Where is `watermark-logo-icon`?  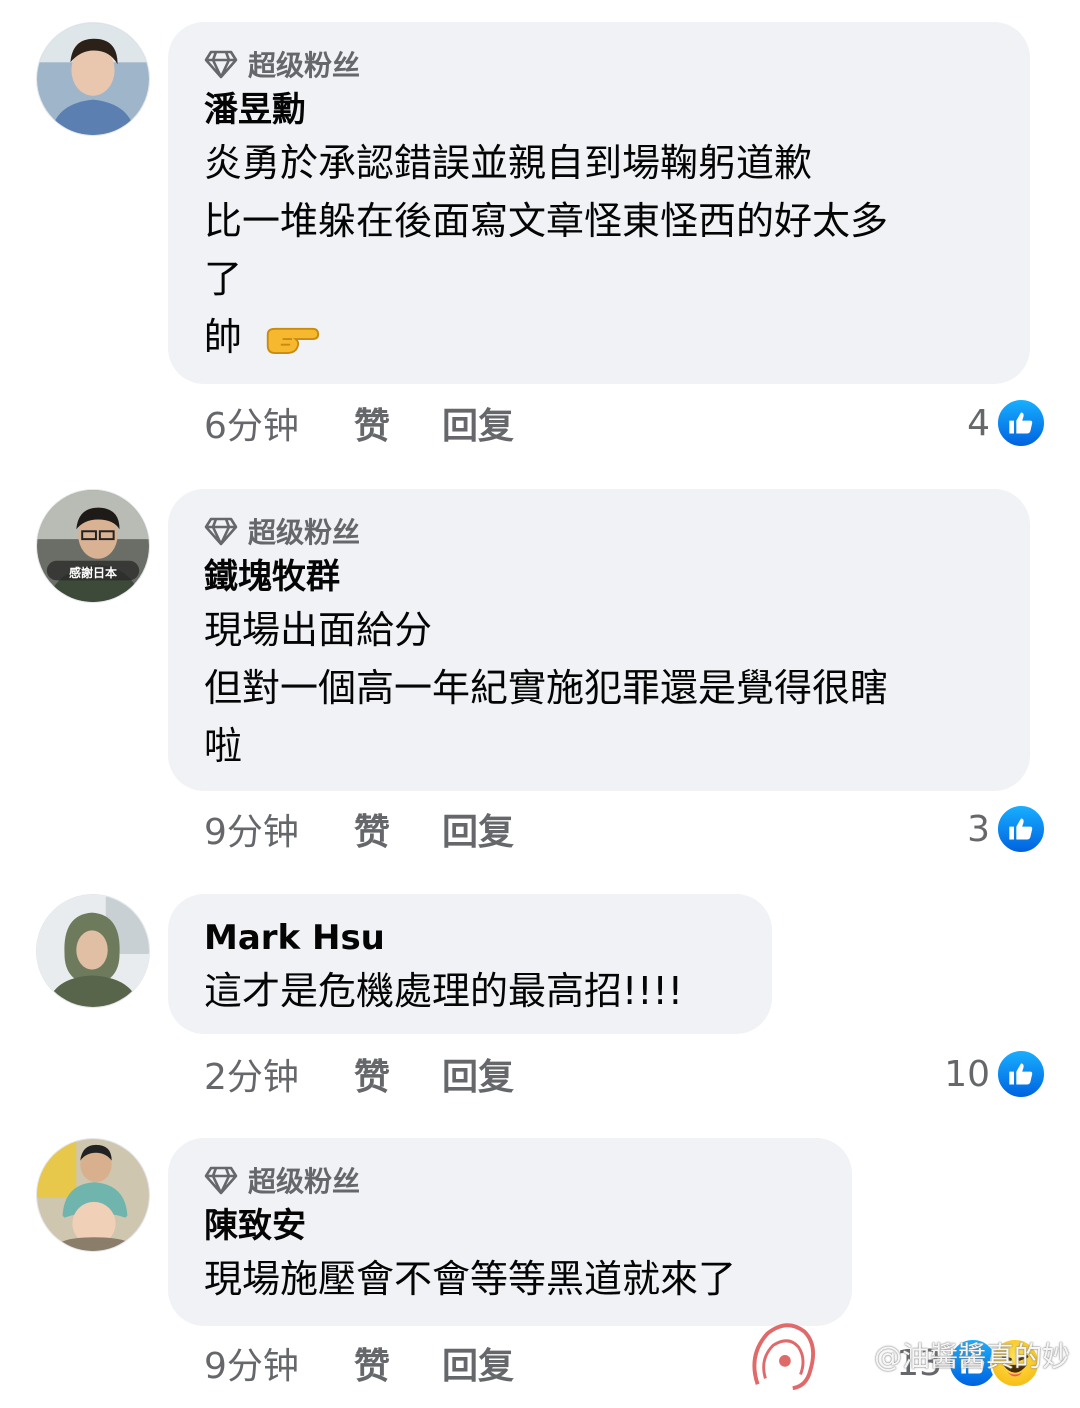
watermark-logo-icon is located at coordinates (784, 1357).